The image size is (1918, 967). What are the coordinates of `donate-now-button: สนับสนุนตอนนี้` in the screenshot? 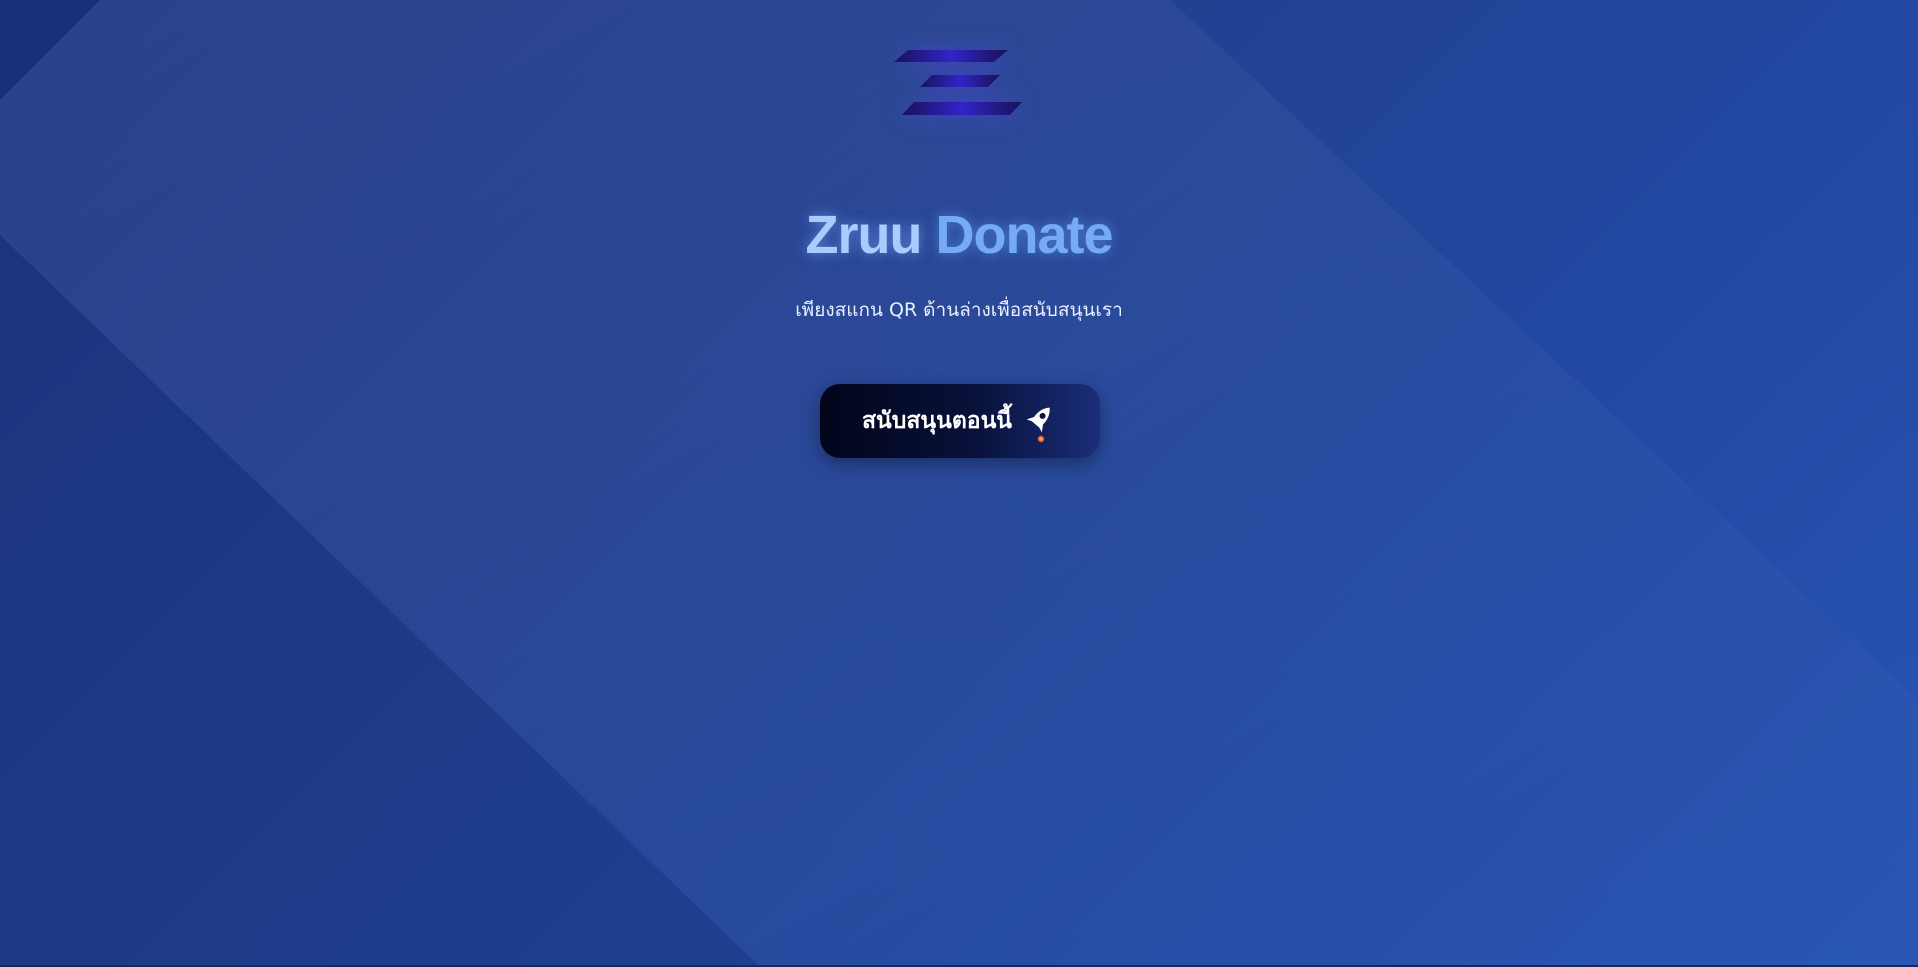 It's located at (960, 421).